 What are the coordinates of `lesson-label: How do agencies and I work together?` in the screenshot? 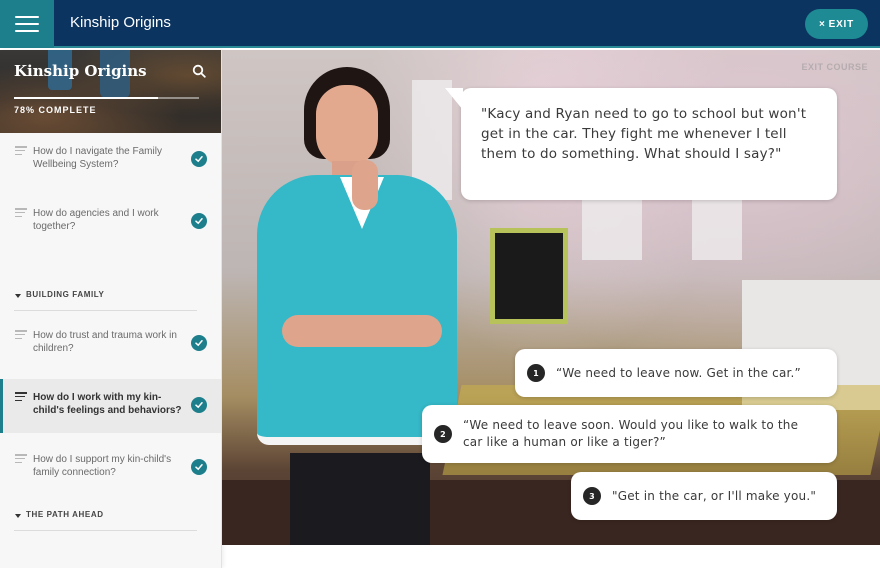 It's located at (96, 220).